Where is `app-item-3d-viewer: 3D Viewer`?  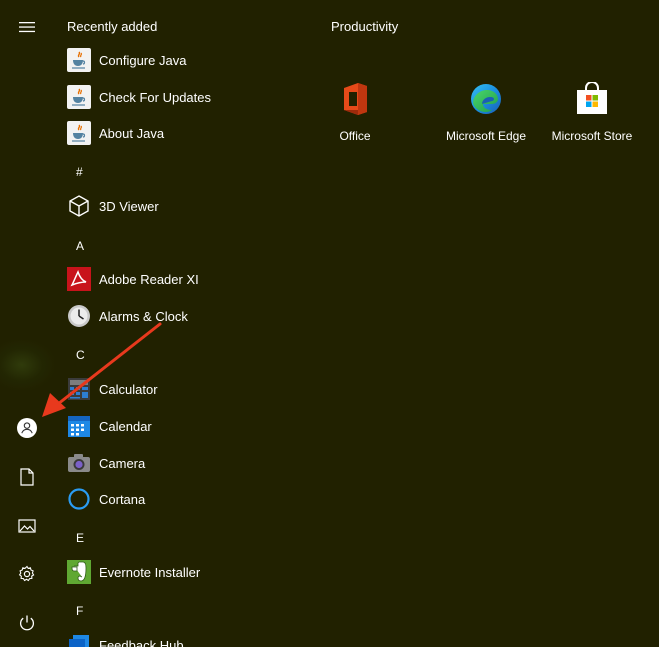 app-item-3d-viewer: 3D Viewer is located at coordinates (181, 206).